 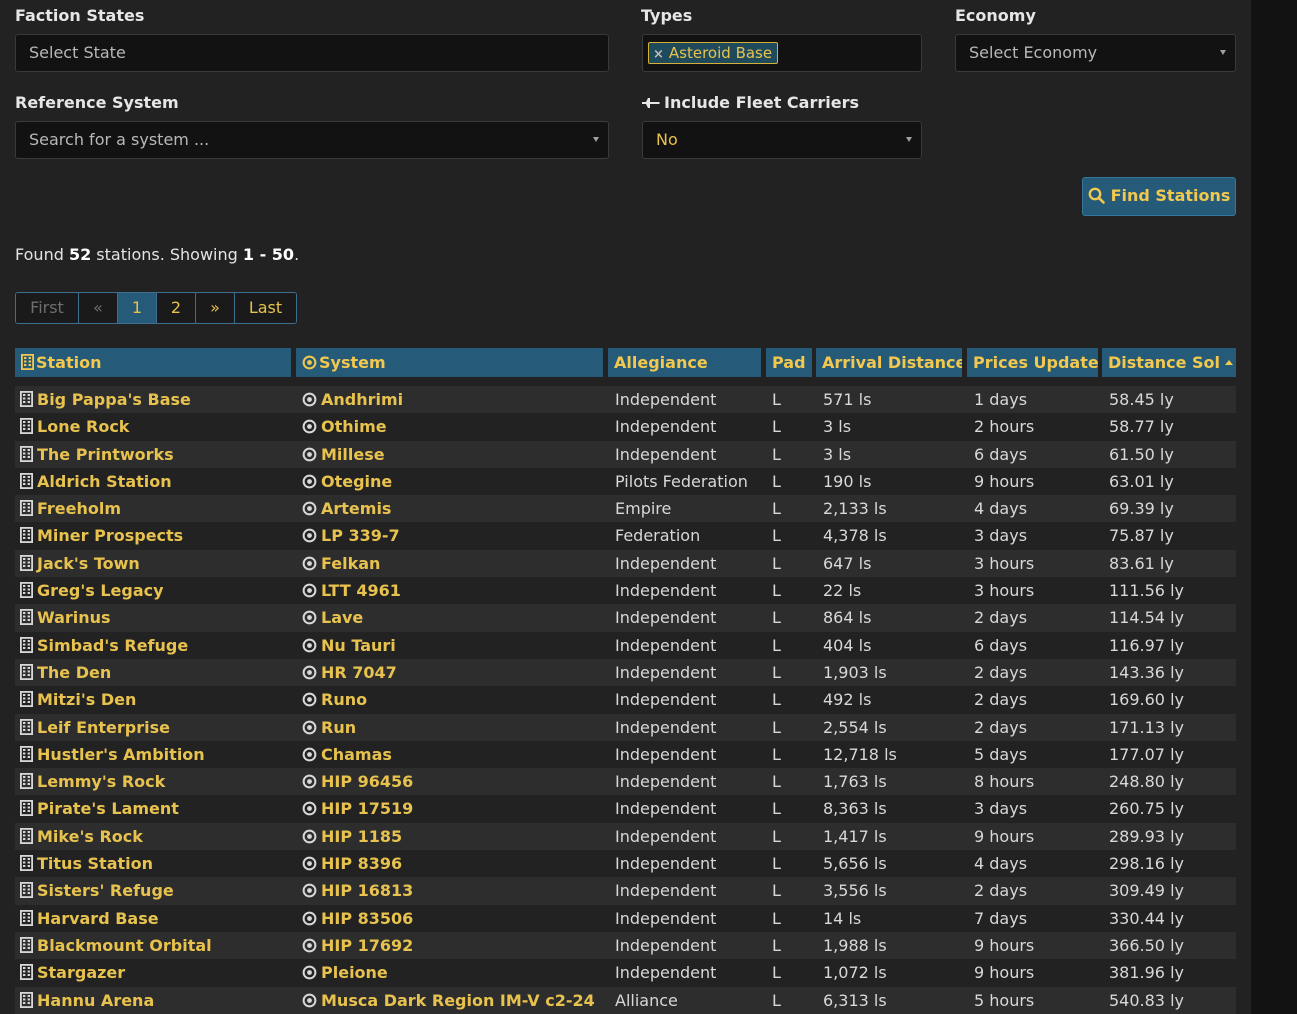 What do you see at coordinates (345, 972) in the screenshot?
I see `system-link: Pleione` at bounding box center [345, 972].